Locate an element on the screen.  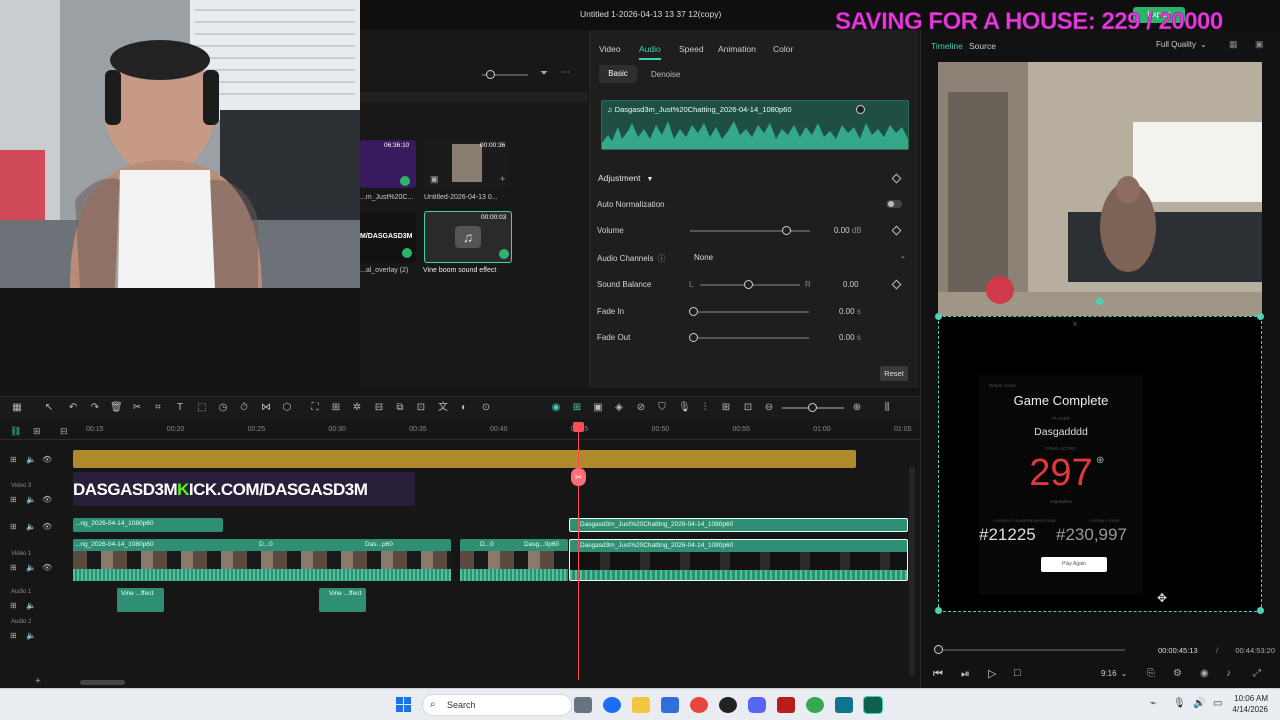
subtab-basic: Basic is located at coordinates (618, 74).